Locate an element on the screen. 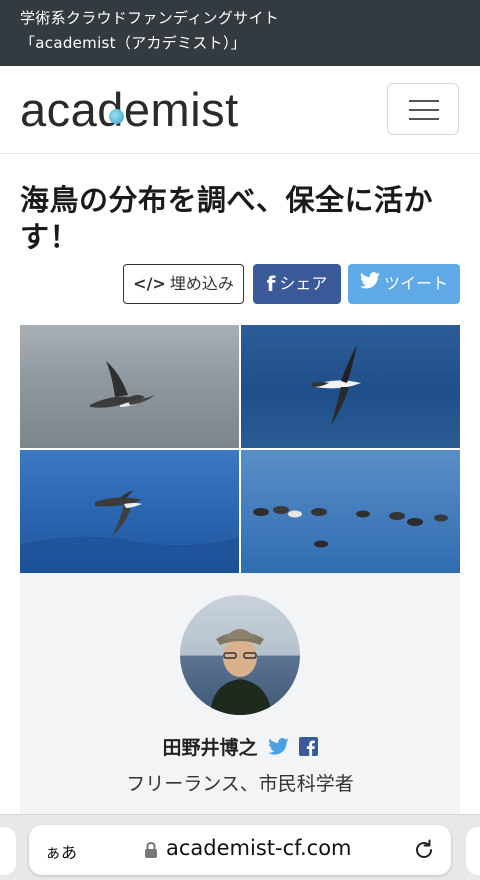 The image size is (480, 880). facebook-share-button: f シェア is located at coordinates (297, 284).